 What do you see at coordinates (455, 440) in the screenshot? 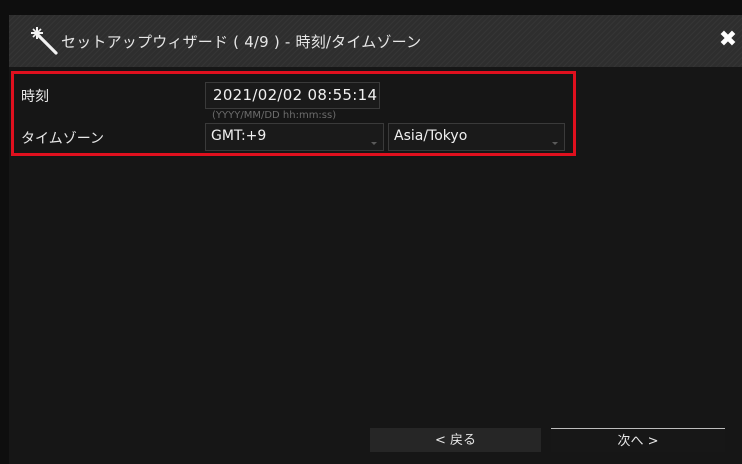
I see `back-button: < 戻る` at bounding box center [455, 440].